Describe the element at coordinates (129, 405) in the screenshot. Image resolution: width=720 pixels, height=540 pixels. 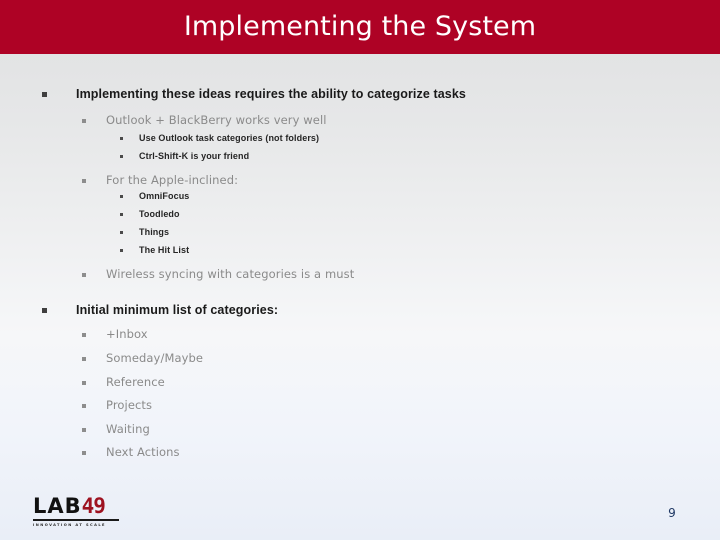
I see `bullet-text: Projects` at that location.